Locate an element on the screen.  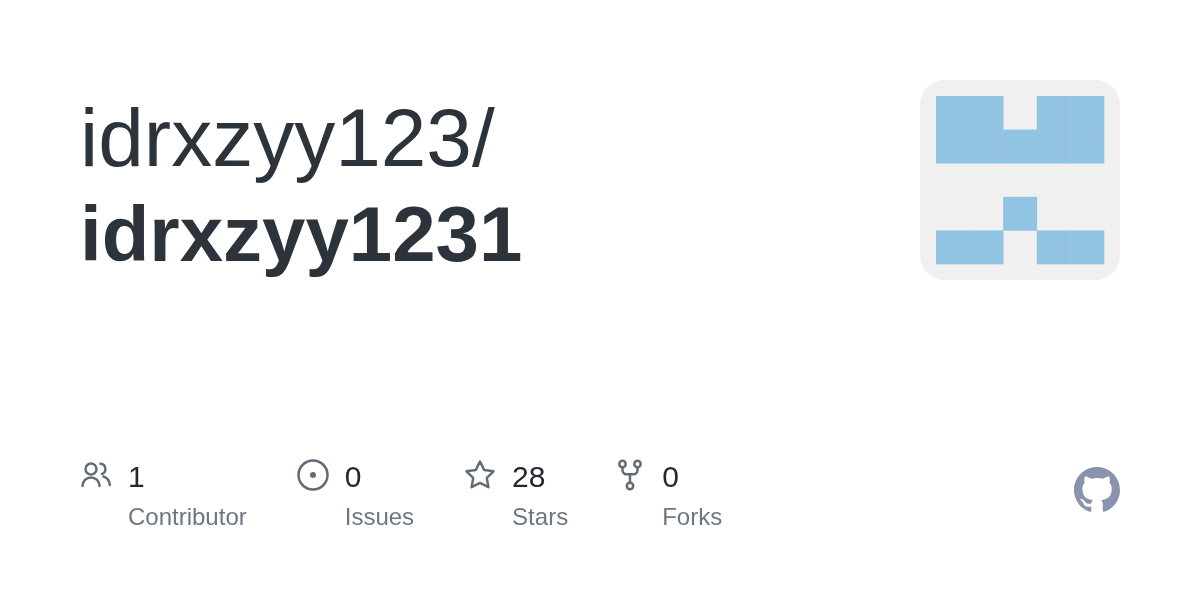
stat-label: Contributor is located at coordinates (187, 517).